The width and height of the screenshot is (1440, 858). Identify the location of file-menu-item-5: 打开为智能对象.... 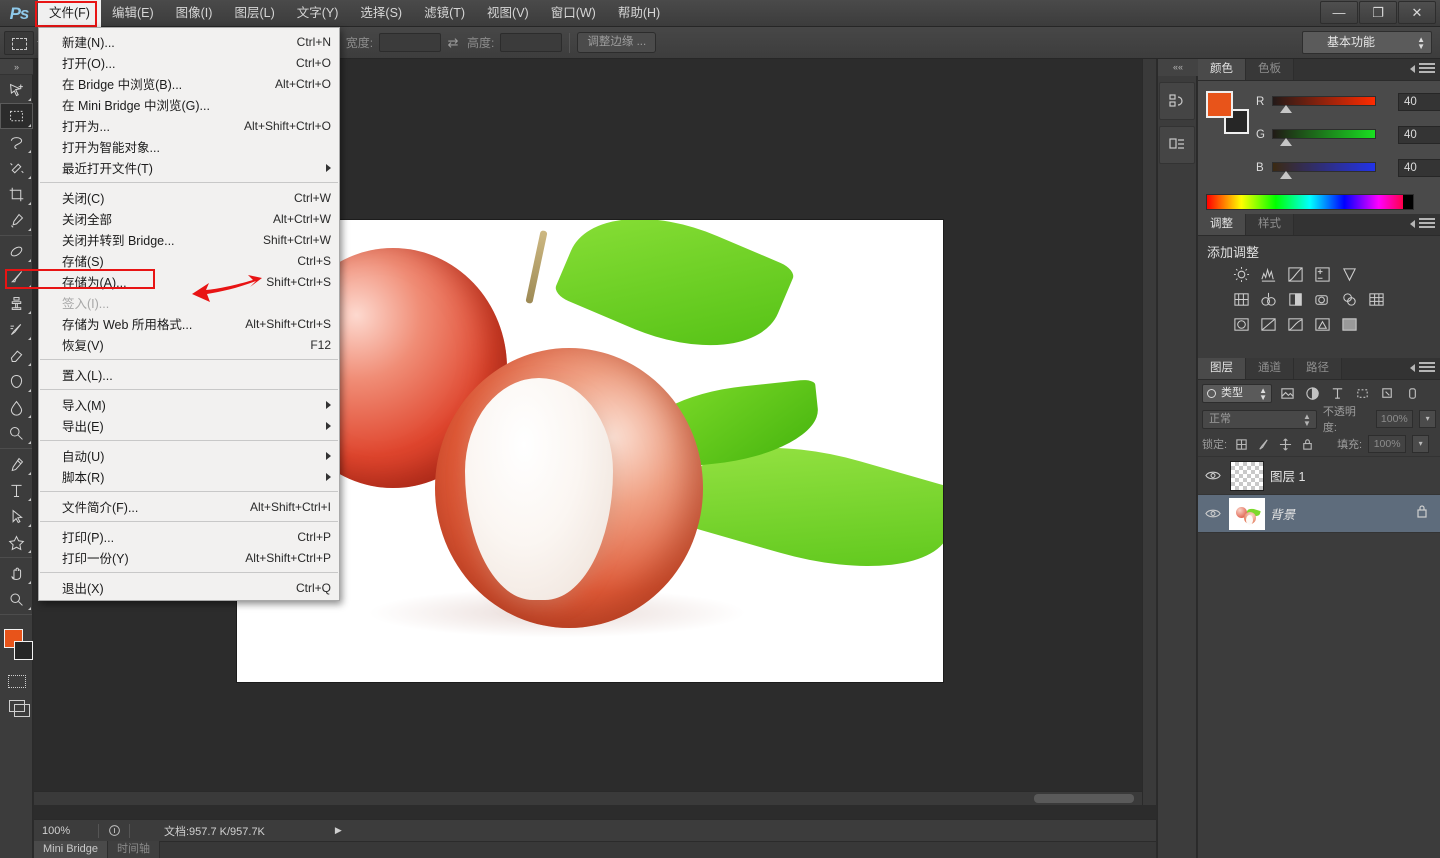
(189, 146).